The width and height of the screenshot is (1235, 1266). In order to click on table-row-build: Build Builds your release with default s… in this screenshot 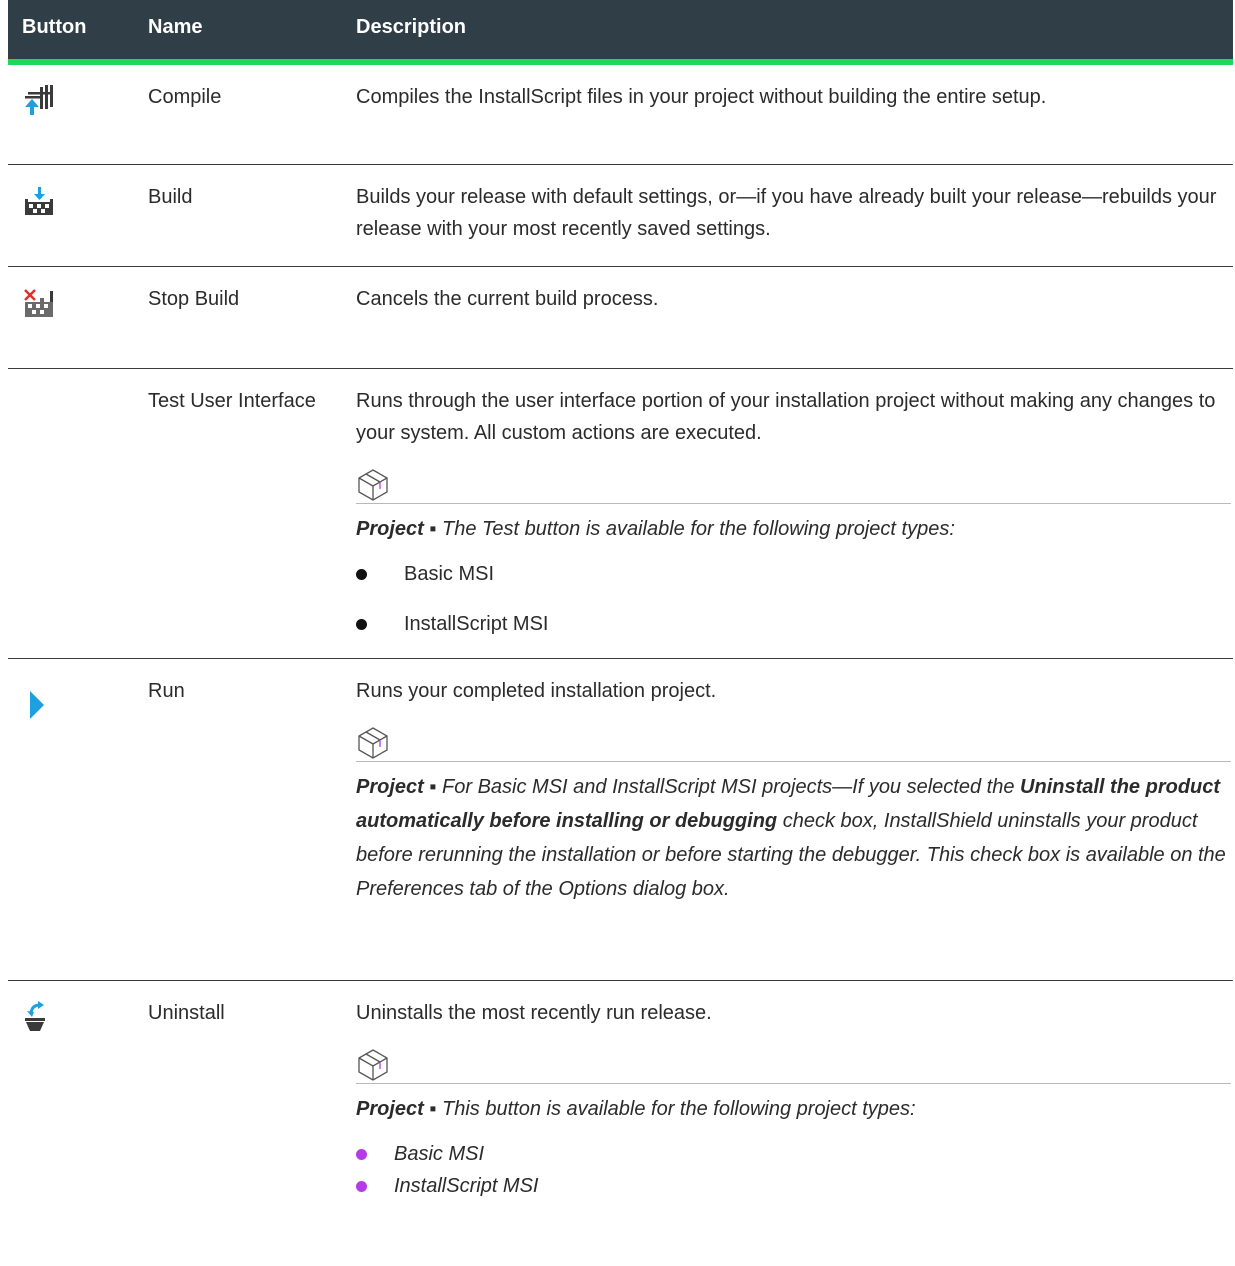, I will do `click(620, 215)`.